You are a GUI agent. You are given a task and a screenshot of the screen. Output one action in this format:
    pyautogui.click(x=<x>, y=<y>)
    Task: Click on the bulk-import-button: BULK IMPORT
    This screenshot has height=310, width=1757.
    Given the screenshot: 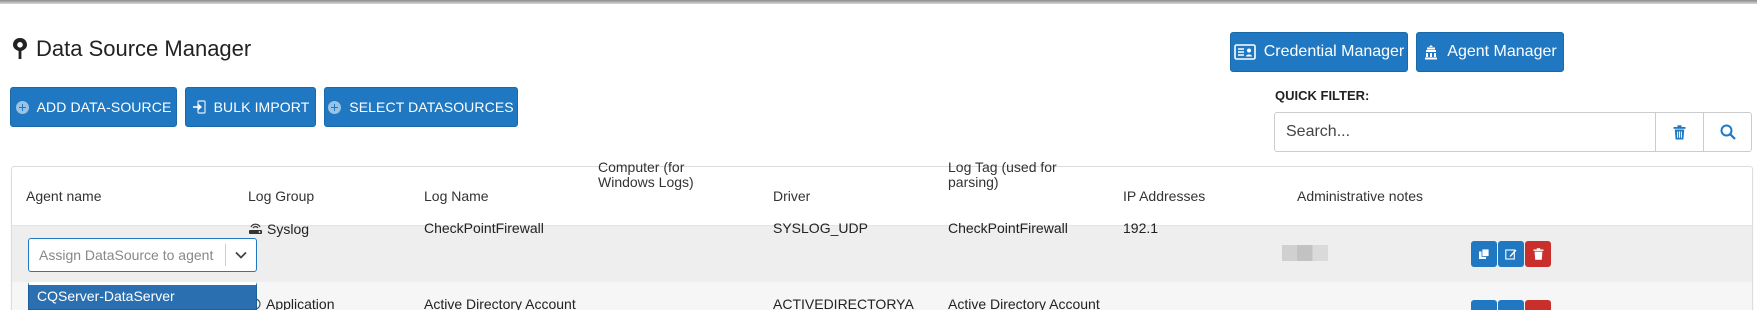 What is the action you would take?
    pyautogui.click(x=250, y=107)
    